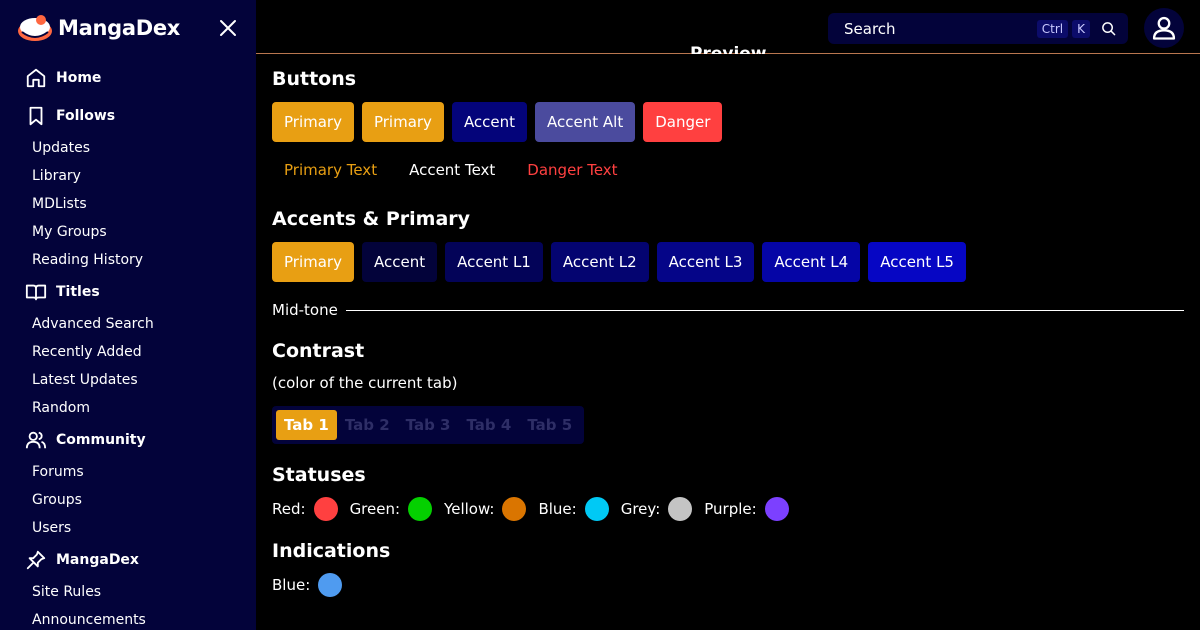 The height and width of the screenshot is (630, 1200). I want to click on search-placeholder: Search, so click(870, 28).